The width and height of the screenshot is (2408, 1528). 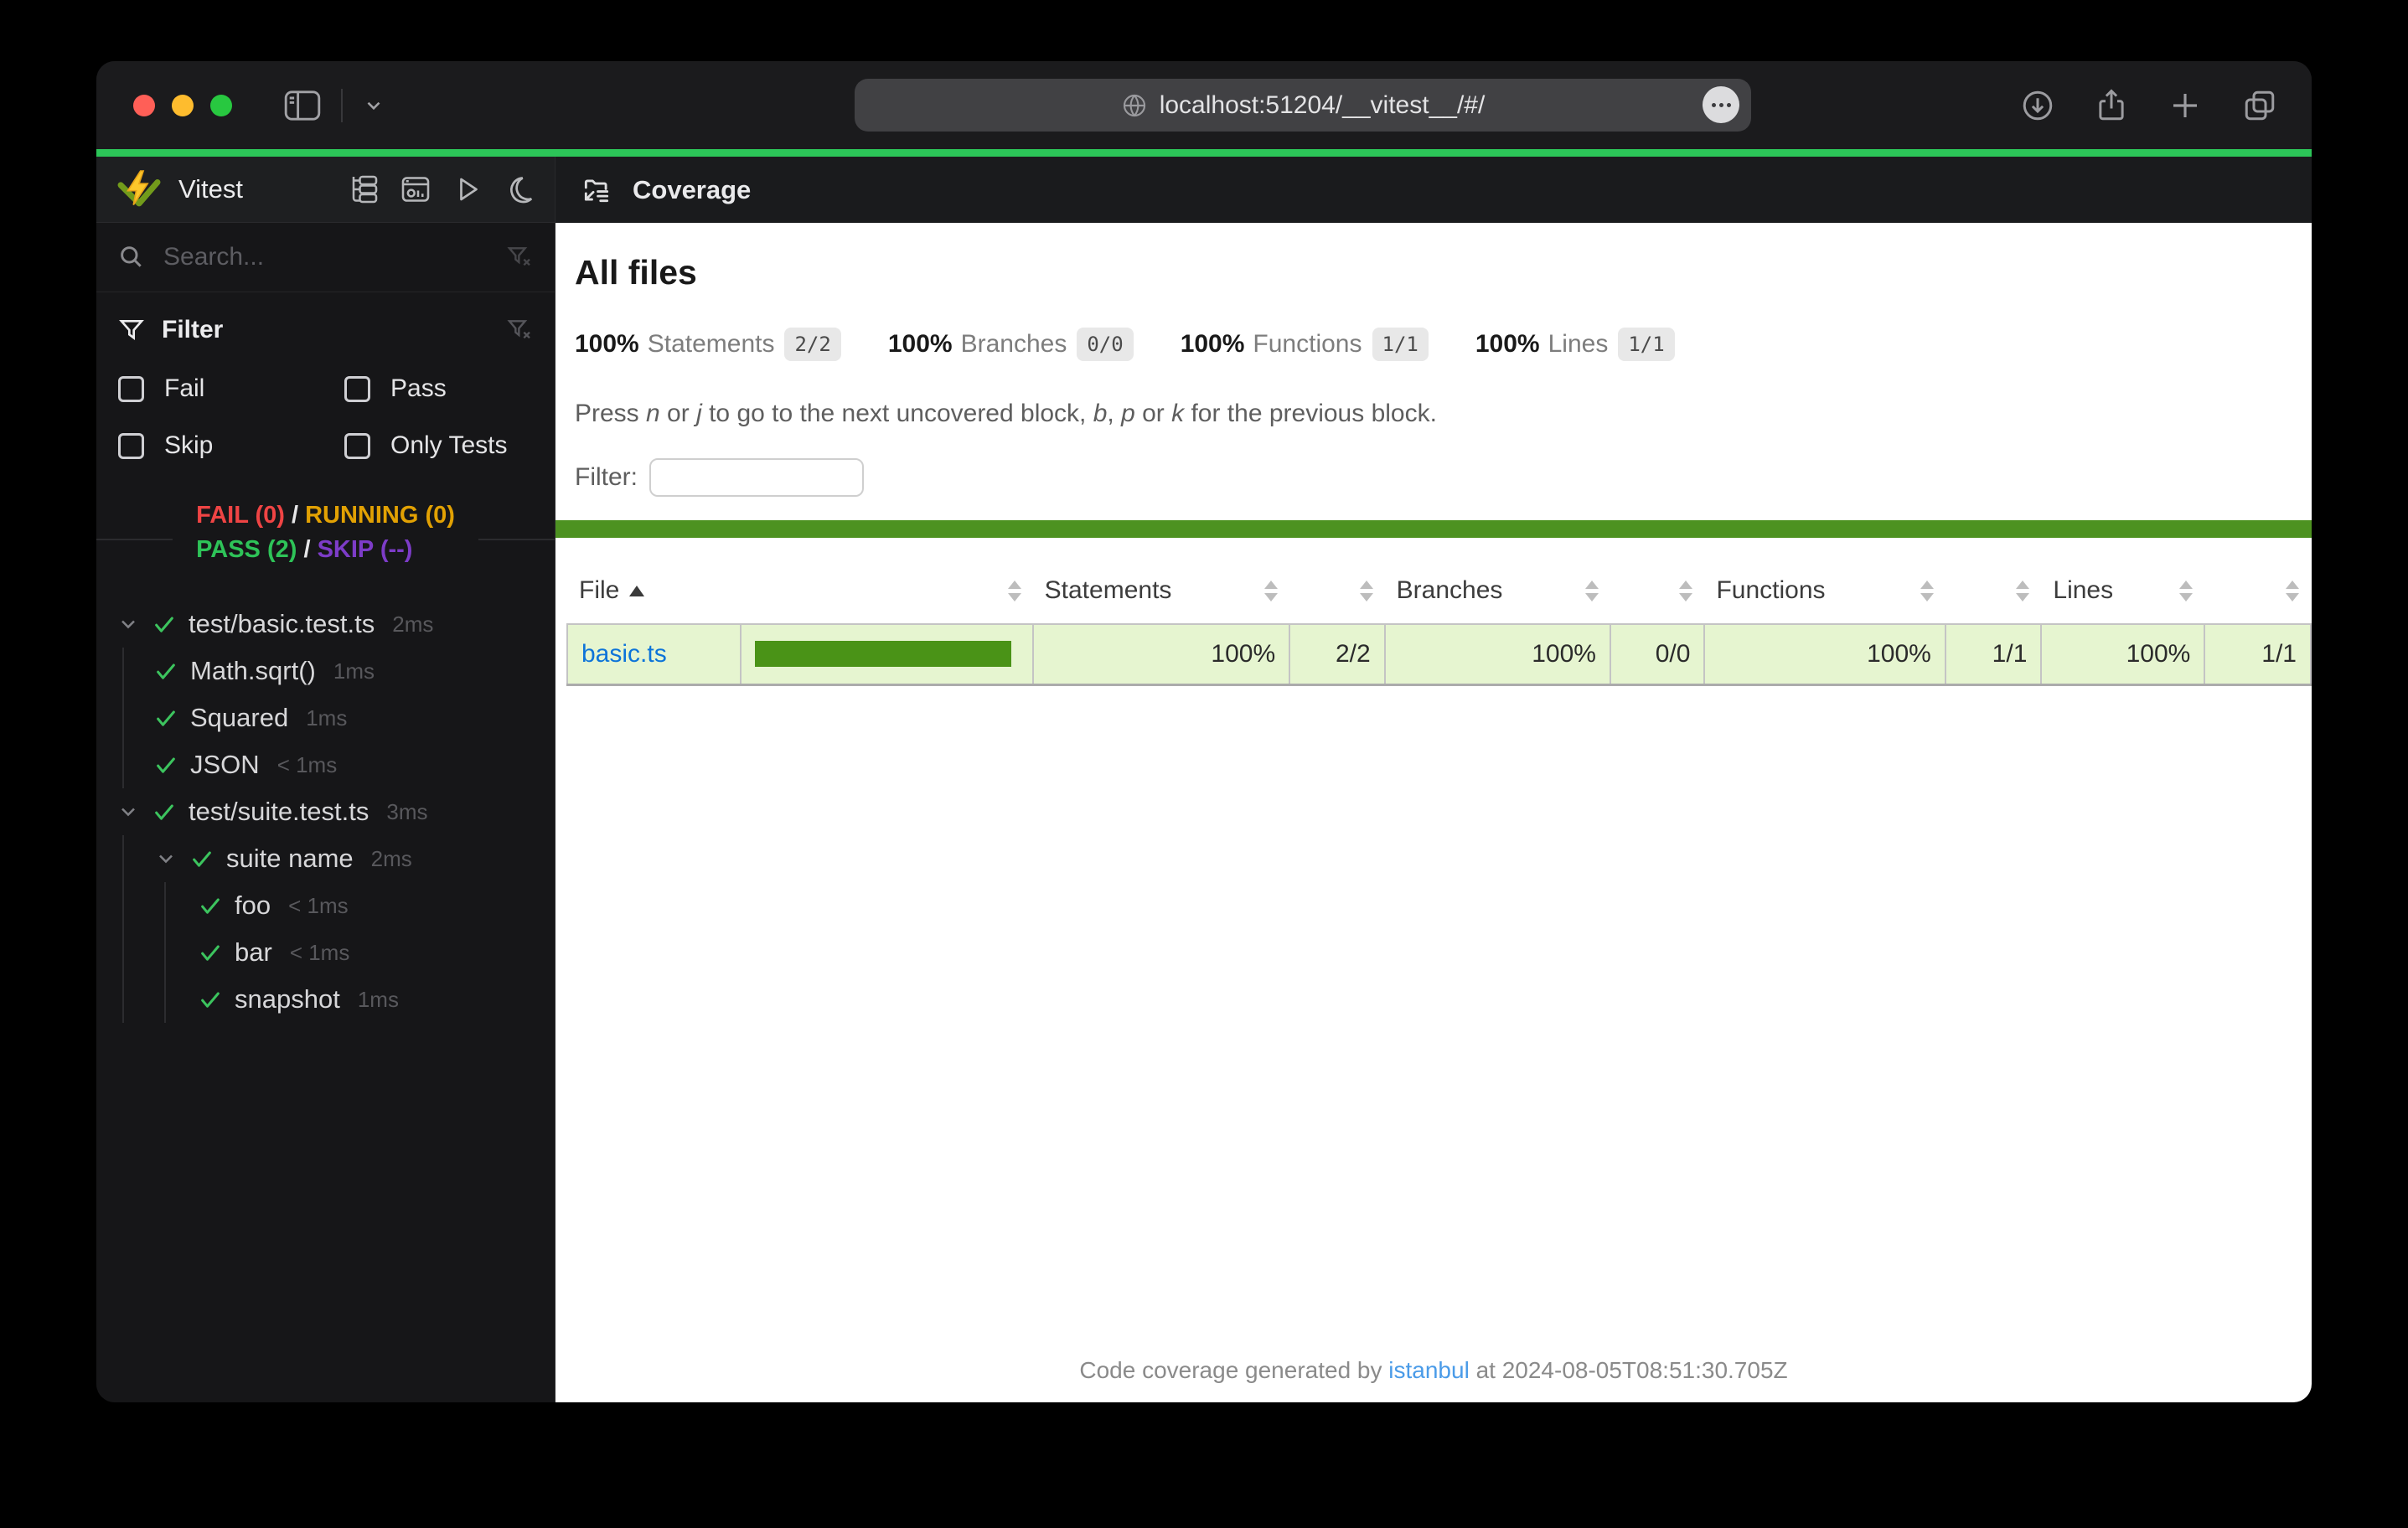 I want to click on coverage-bar, so click(x=883, y=654).